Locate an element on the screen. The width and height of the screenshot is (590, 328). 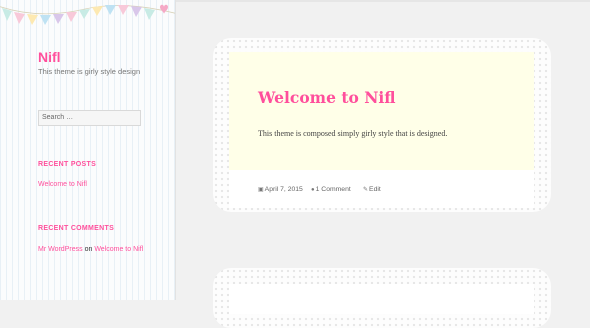
comment-post-link: Welcome to Nifl is located at coordinates (118, 249).